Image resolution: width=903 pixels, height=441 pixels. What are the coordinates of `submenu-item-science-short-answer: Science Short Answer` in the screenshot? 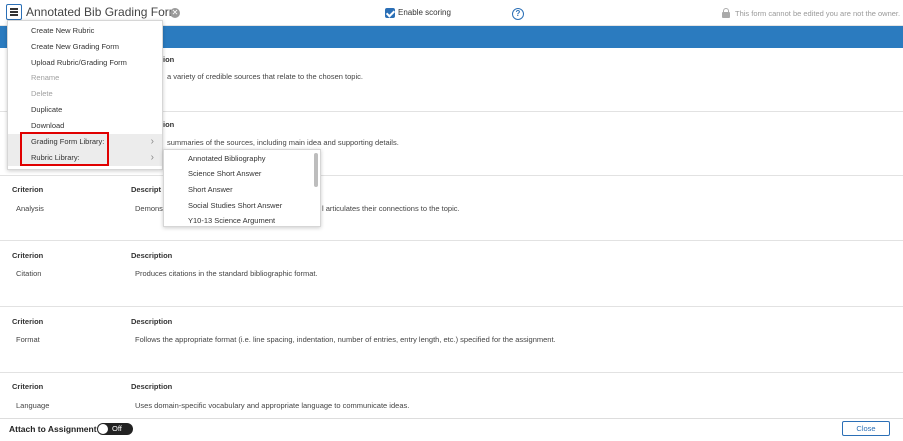 It's located at (224, 173).